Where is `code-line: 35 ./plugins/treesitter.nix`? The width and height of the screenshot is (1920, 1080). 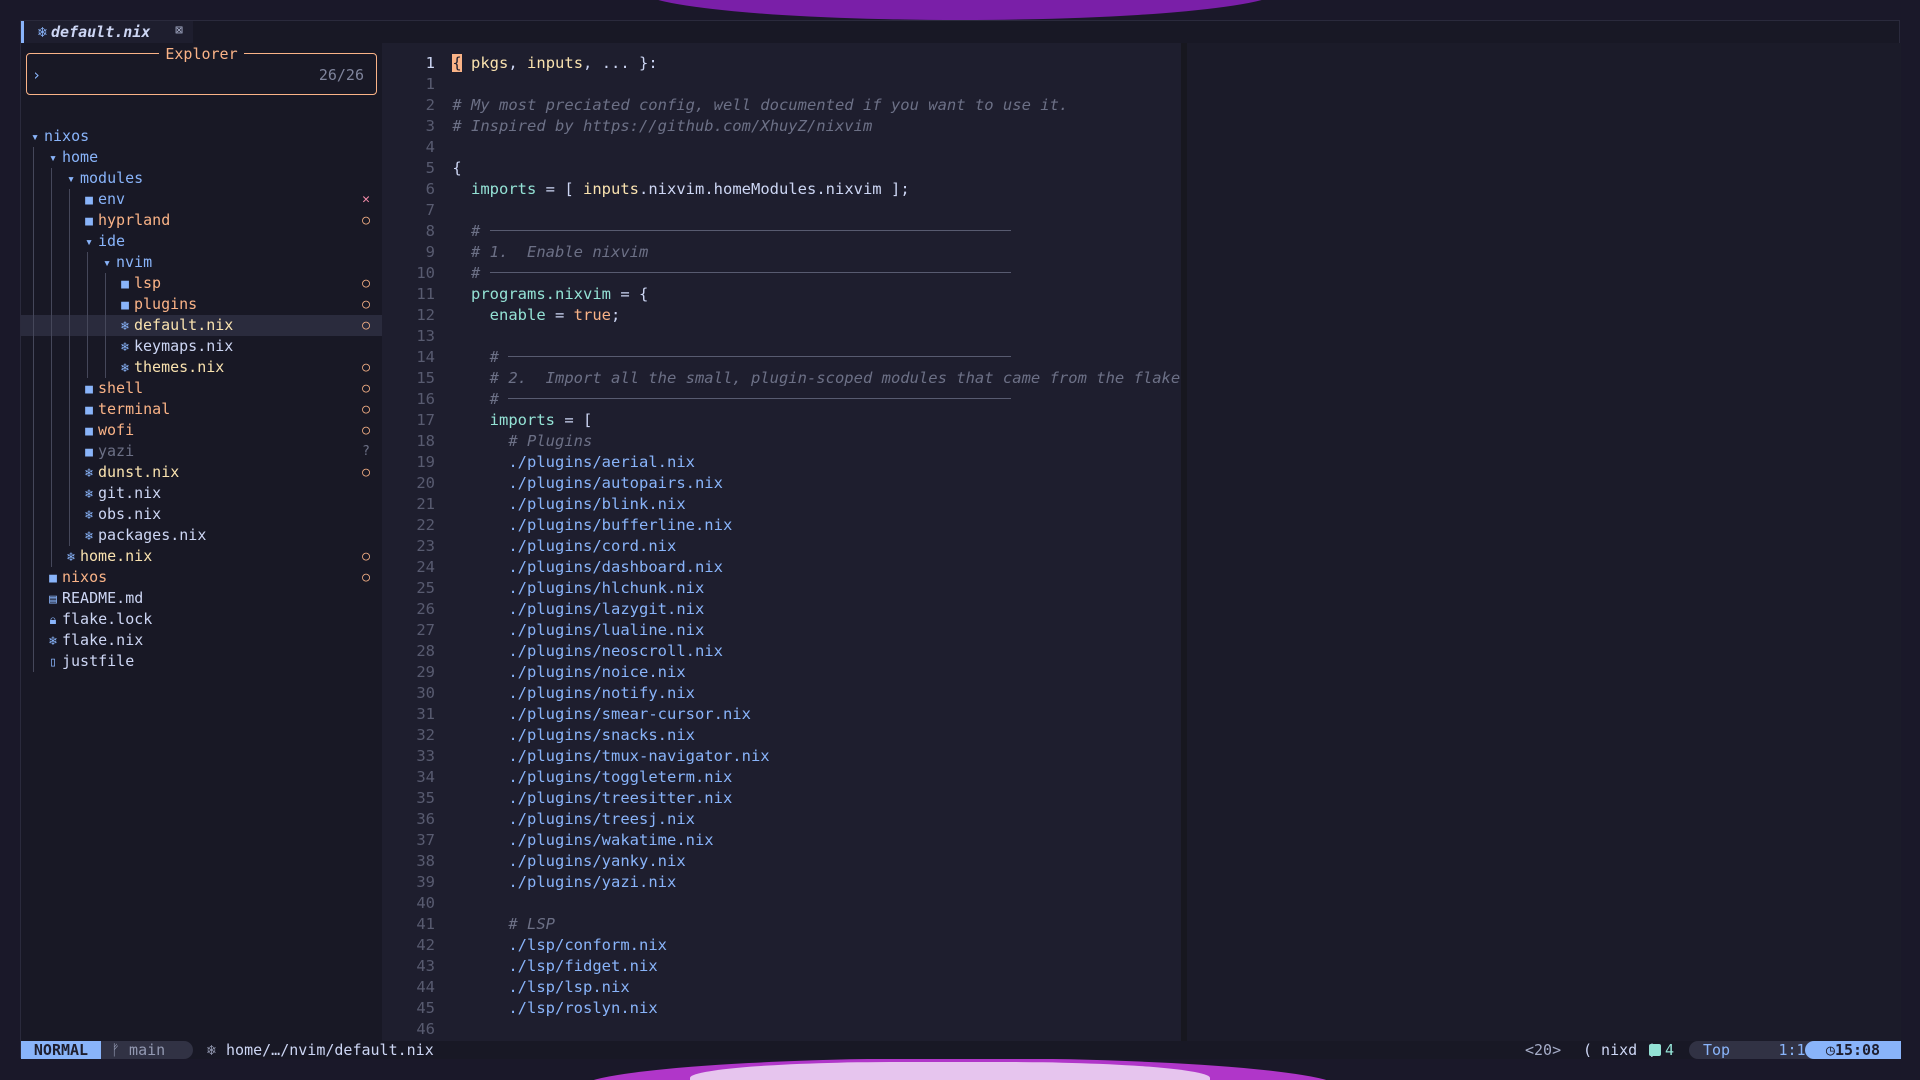
code-line: 35 ./plugins/treesitter.nix is located at coordinates (793, 798).